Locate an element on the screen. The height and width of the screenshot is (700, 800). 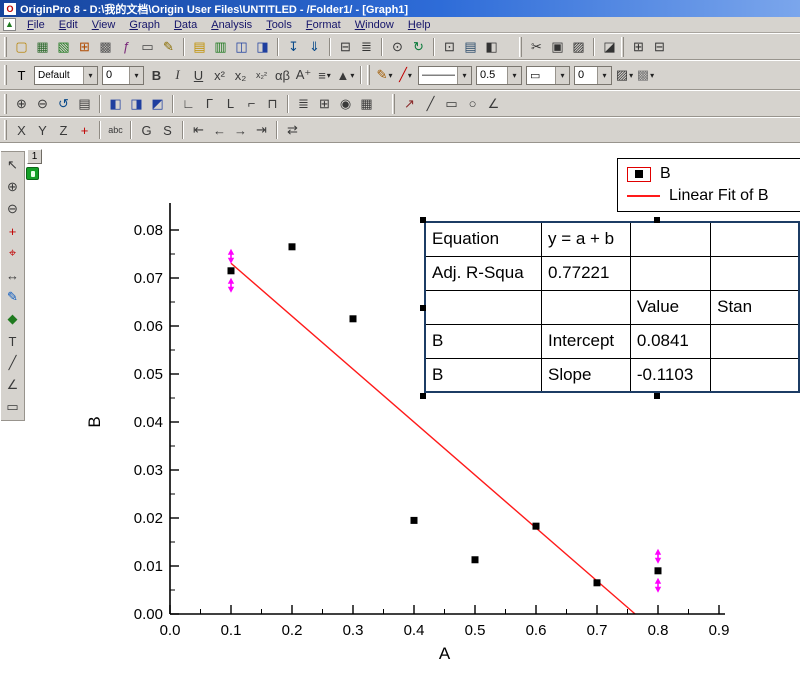
new-function-icon: ƒ is located at coordinates (126, 47).